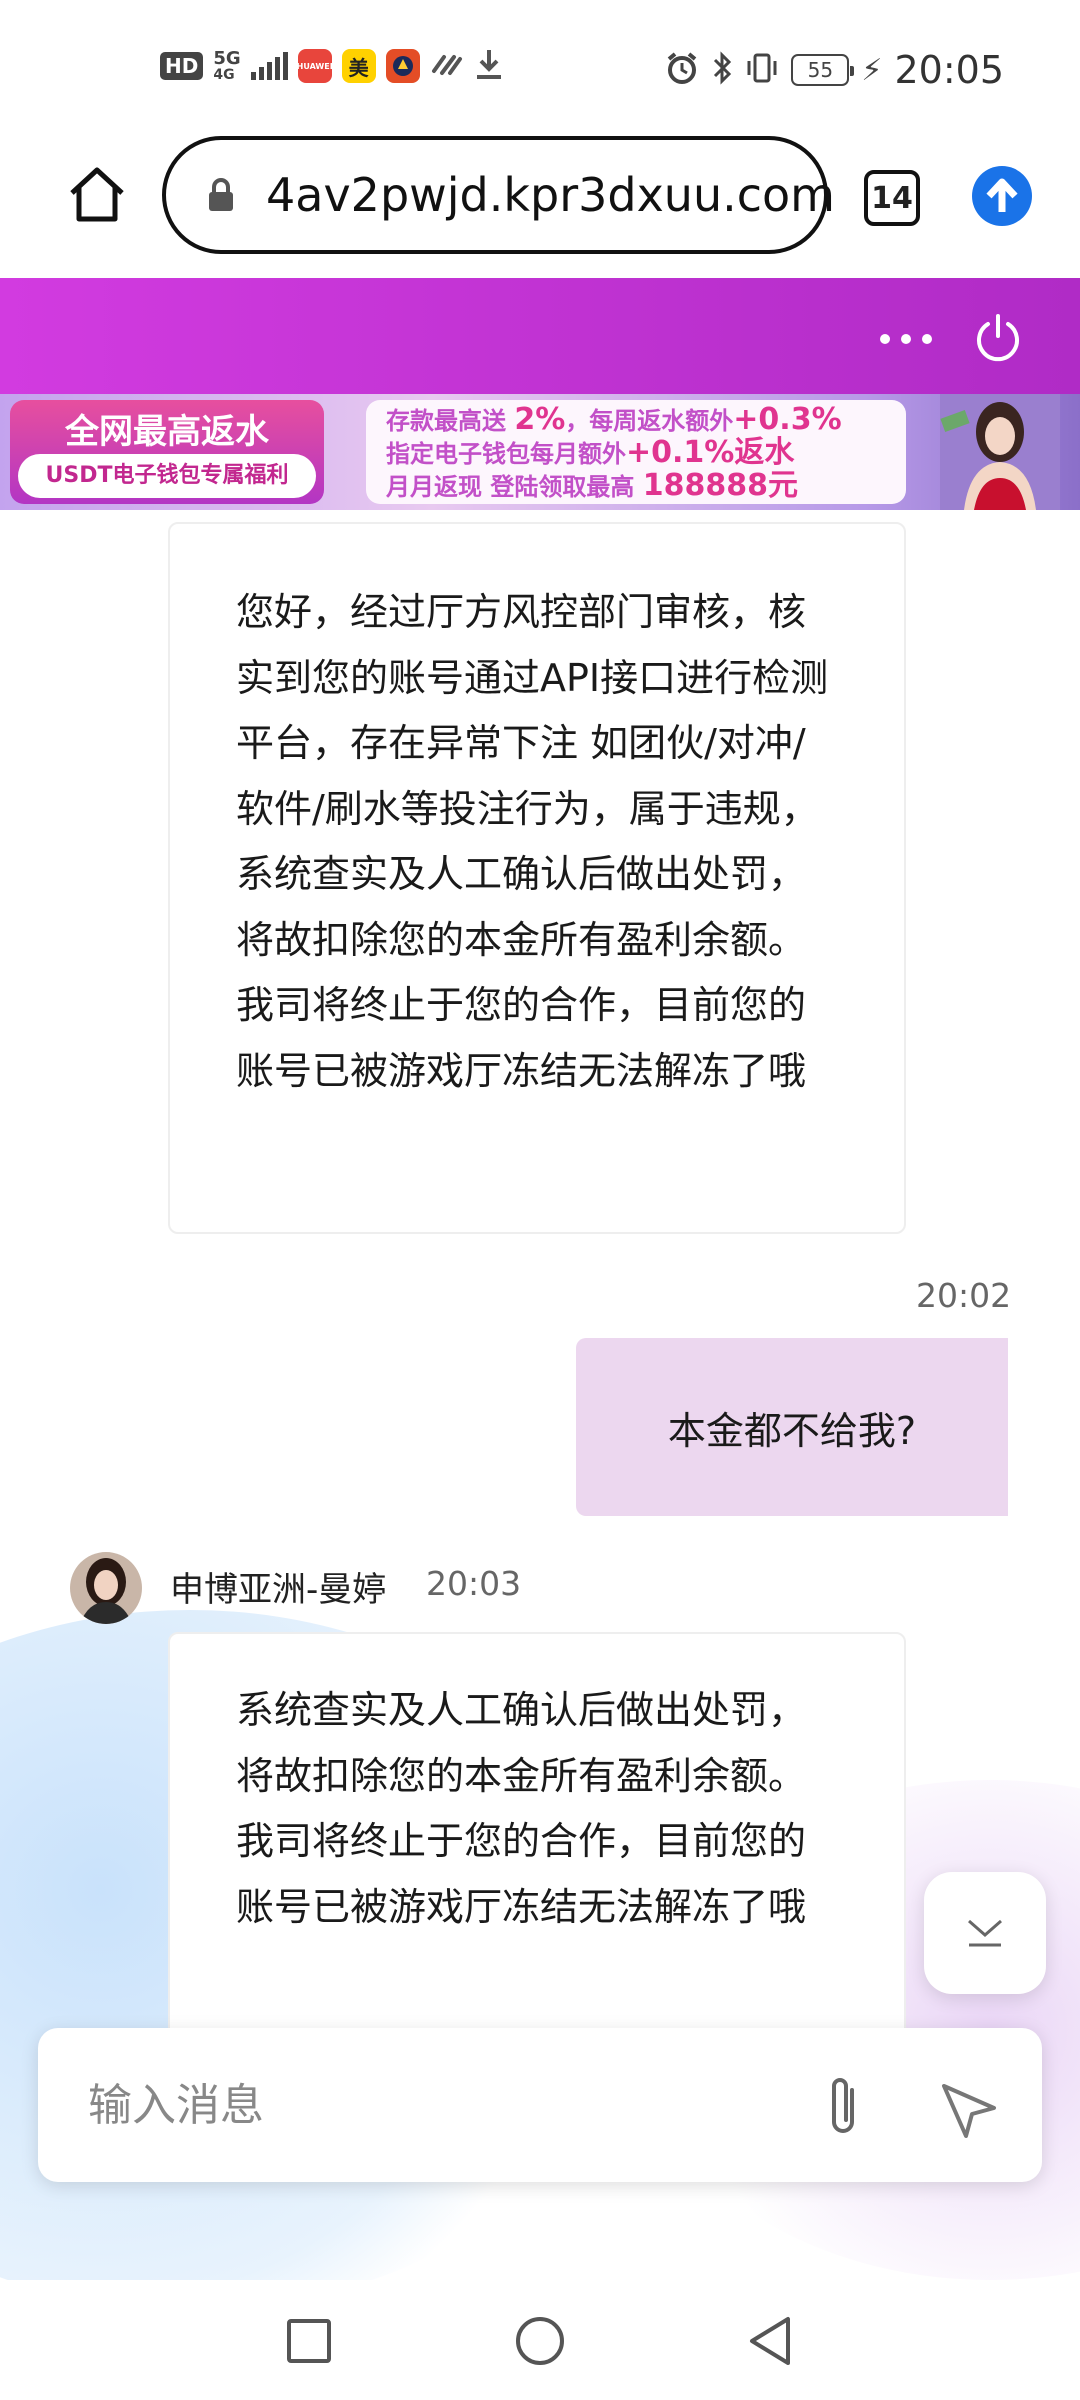  What do you see at coordinates (682, 70) in the screenshot?
I see `alarm-icon` at bounding box center [682, 70].